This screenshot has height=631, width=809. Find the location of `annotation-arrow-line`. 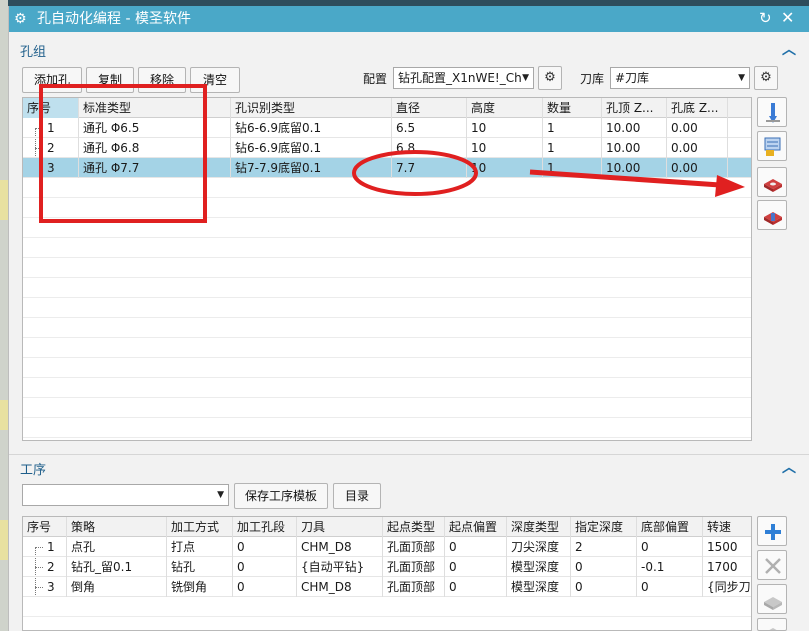

annotation-arrow-line is located at coordinates (625, 178).